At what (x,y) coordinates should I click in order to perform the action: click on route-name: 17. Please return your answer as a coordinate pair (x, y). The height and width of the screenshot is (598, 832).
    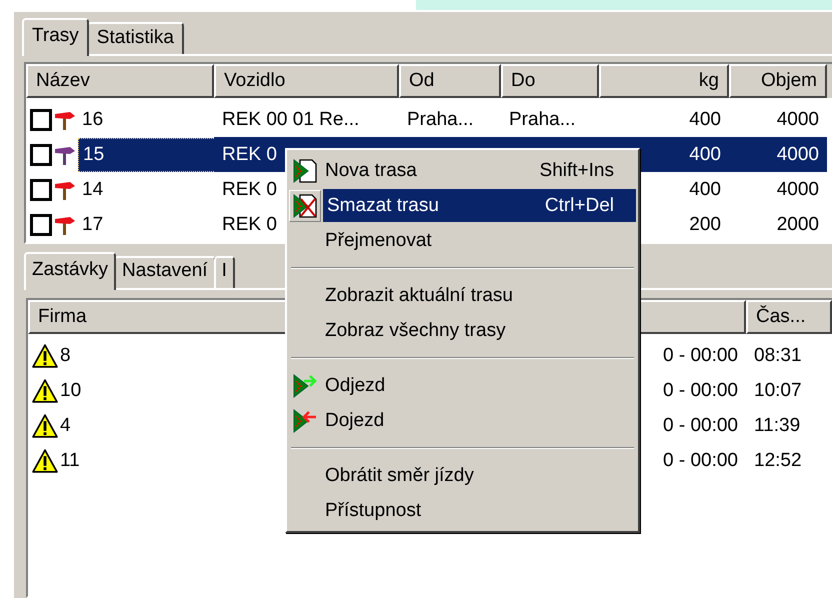
    Looking at the image, I should click on (146, 224).